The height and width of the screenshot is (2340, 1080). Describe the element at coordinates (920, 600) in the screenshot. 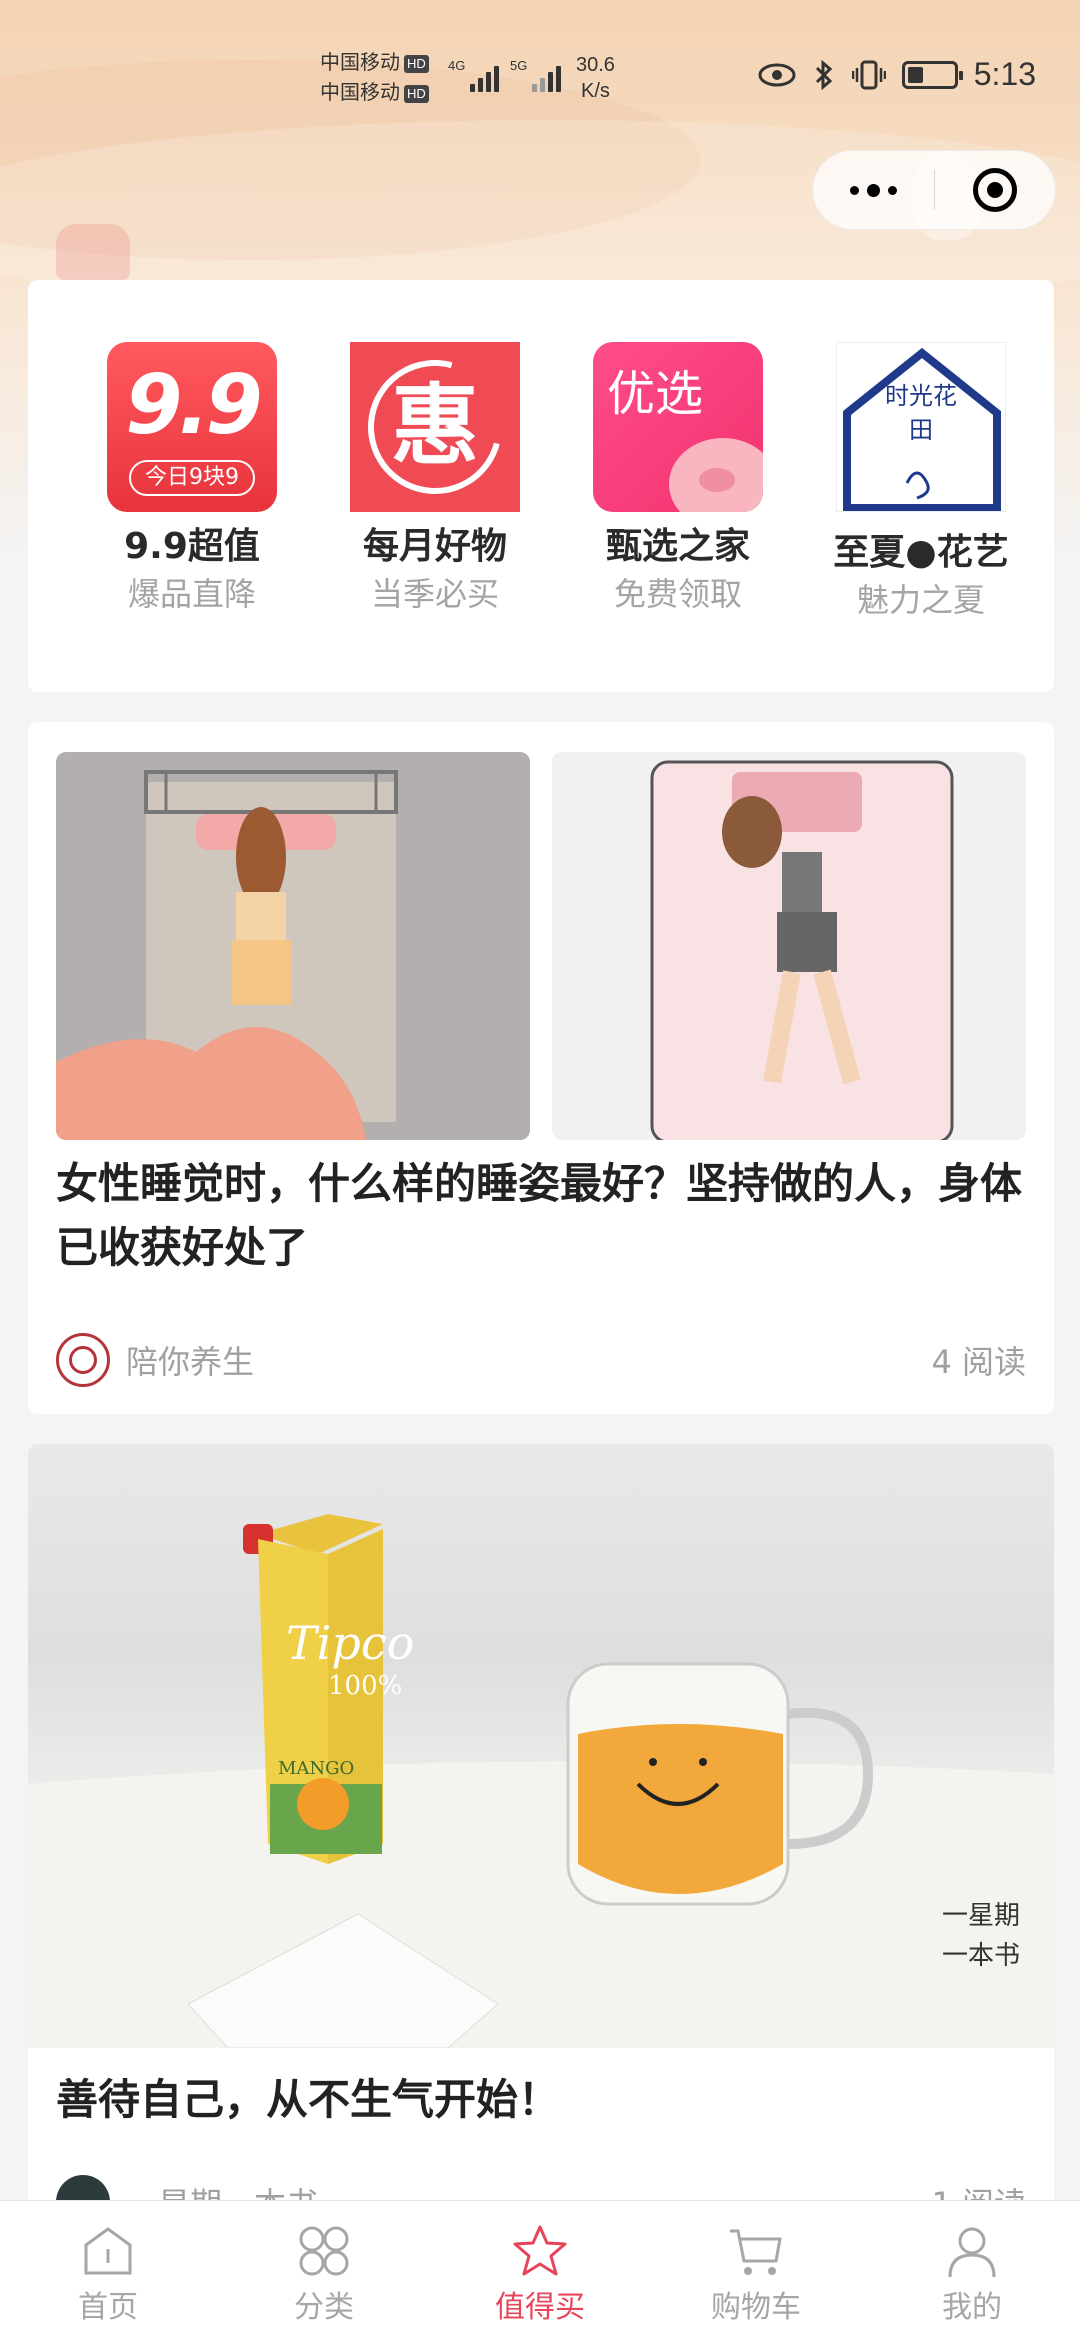

I see `category-subtitle: 魅力之夏` at that location.